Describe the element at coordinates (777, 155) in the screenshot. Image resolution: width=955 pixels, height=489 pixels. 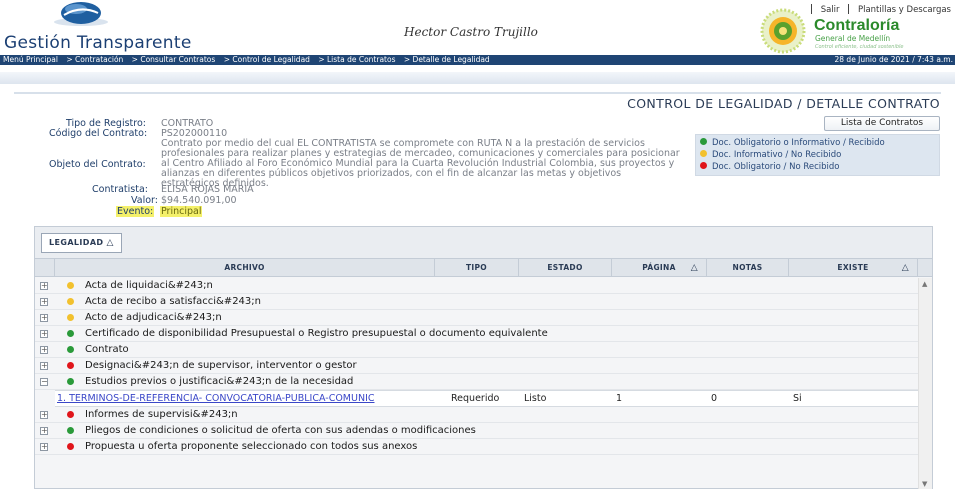
I see `legend-label: Doc. Informativo / No Recibido` at that location.